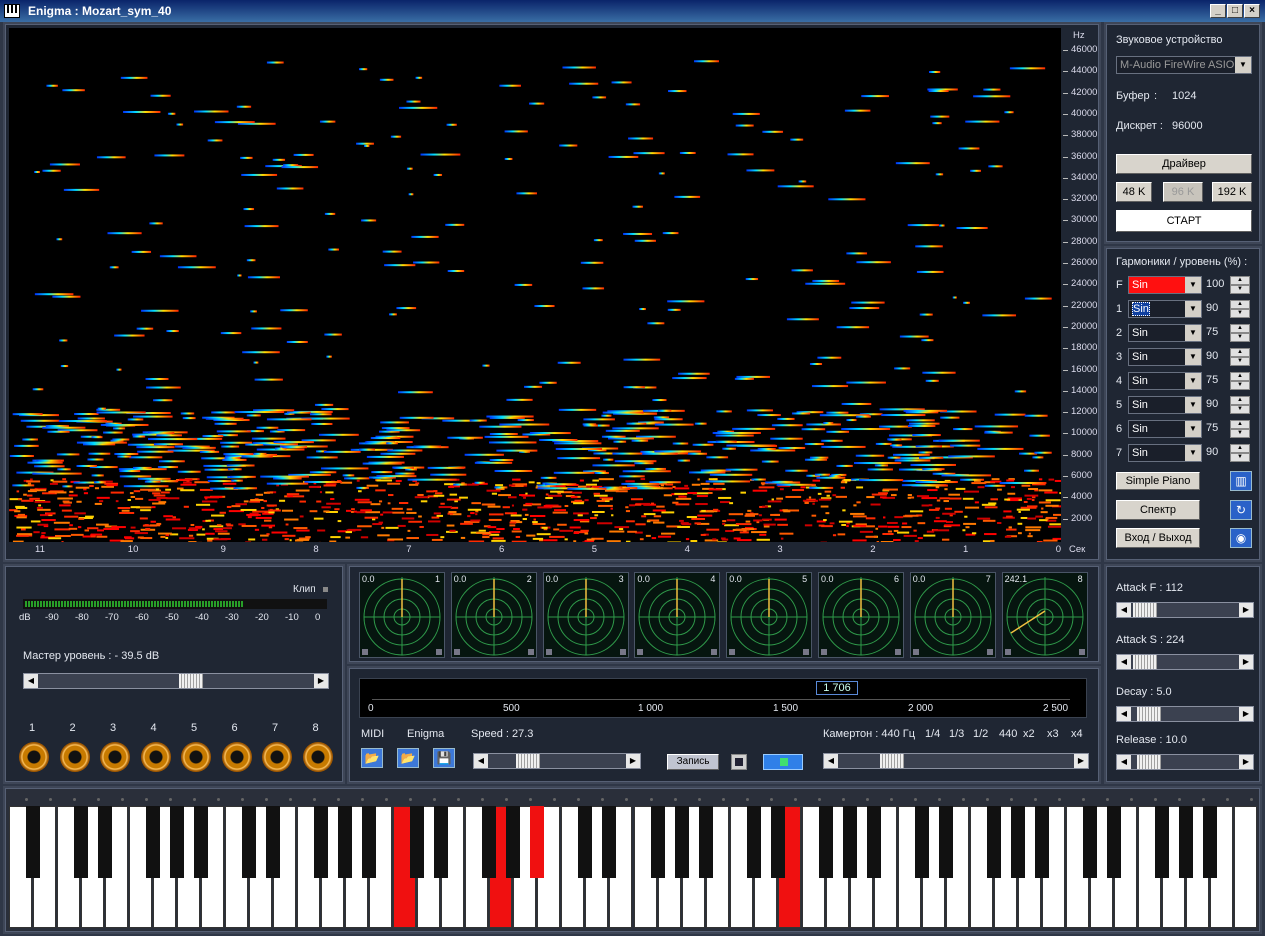  What do you see at coordinates (693, 762) in the screenshot?
I see `record-button: Запись` at bounding box center [693, 762].